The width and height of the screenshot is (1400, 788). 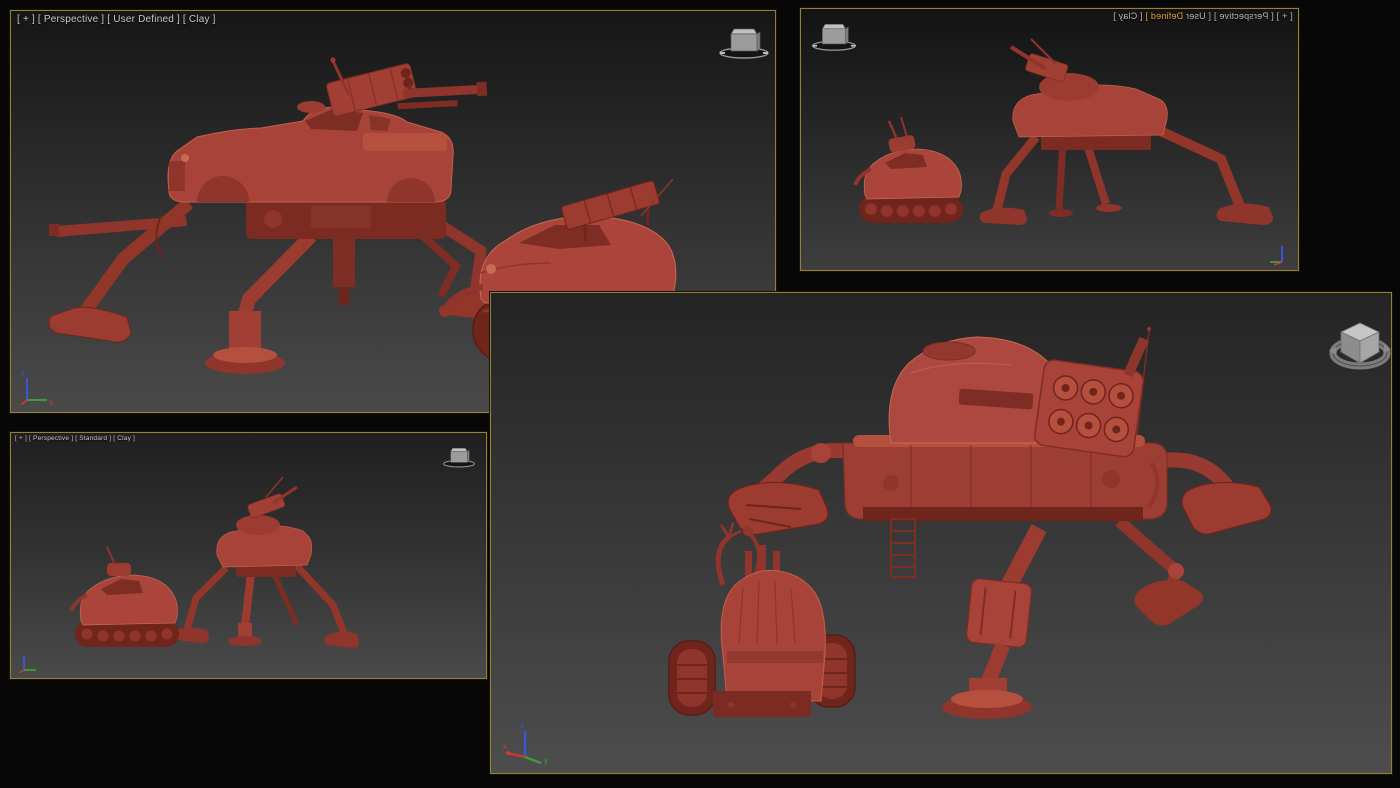 I want to click on axis-y-label: y, so click(x=546, y=760).